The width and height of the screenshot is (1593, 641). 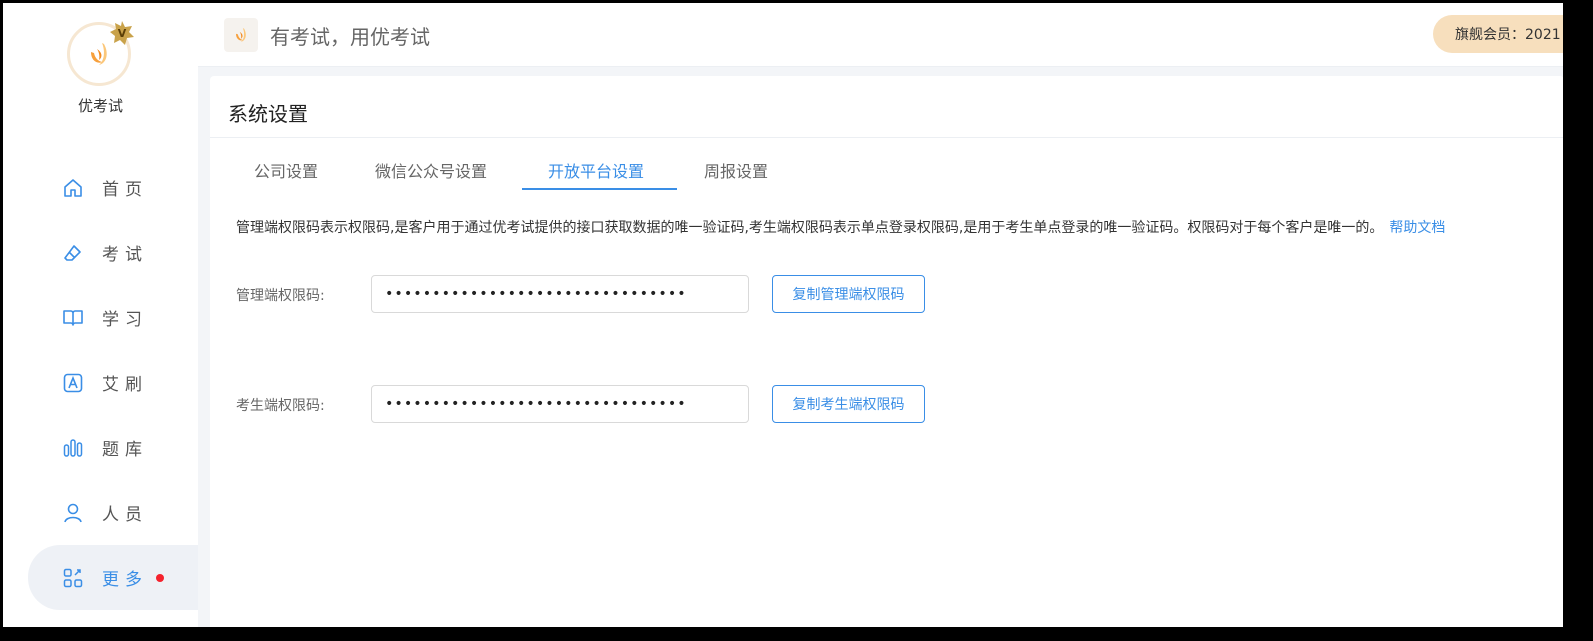 I want to click on help-doc-link: 帮助文档, so click(x=1417, y=228).